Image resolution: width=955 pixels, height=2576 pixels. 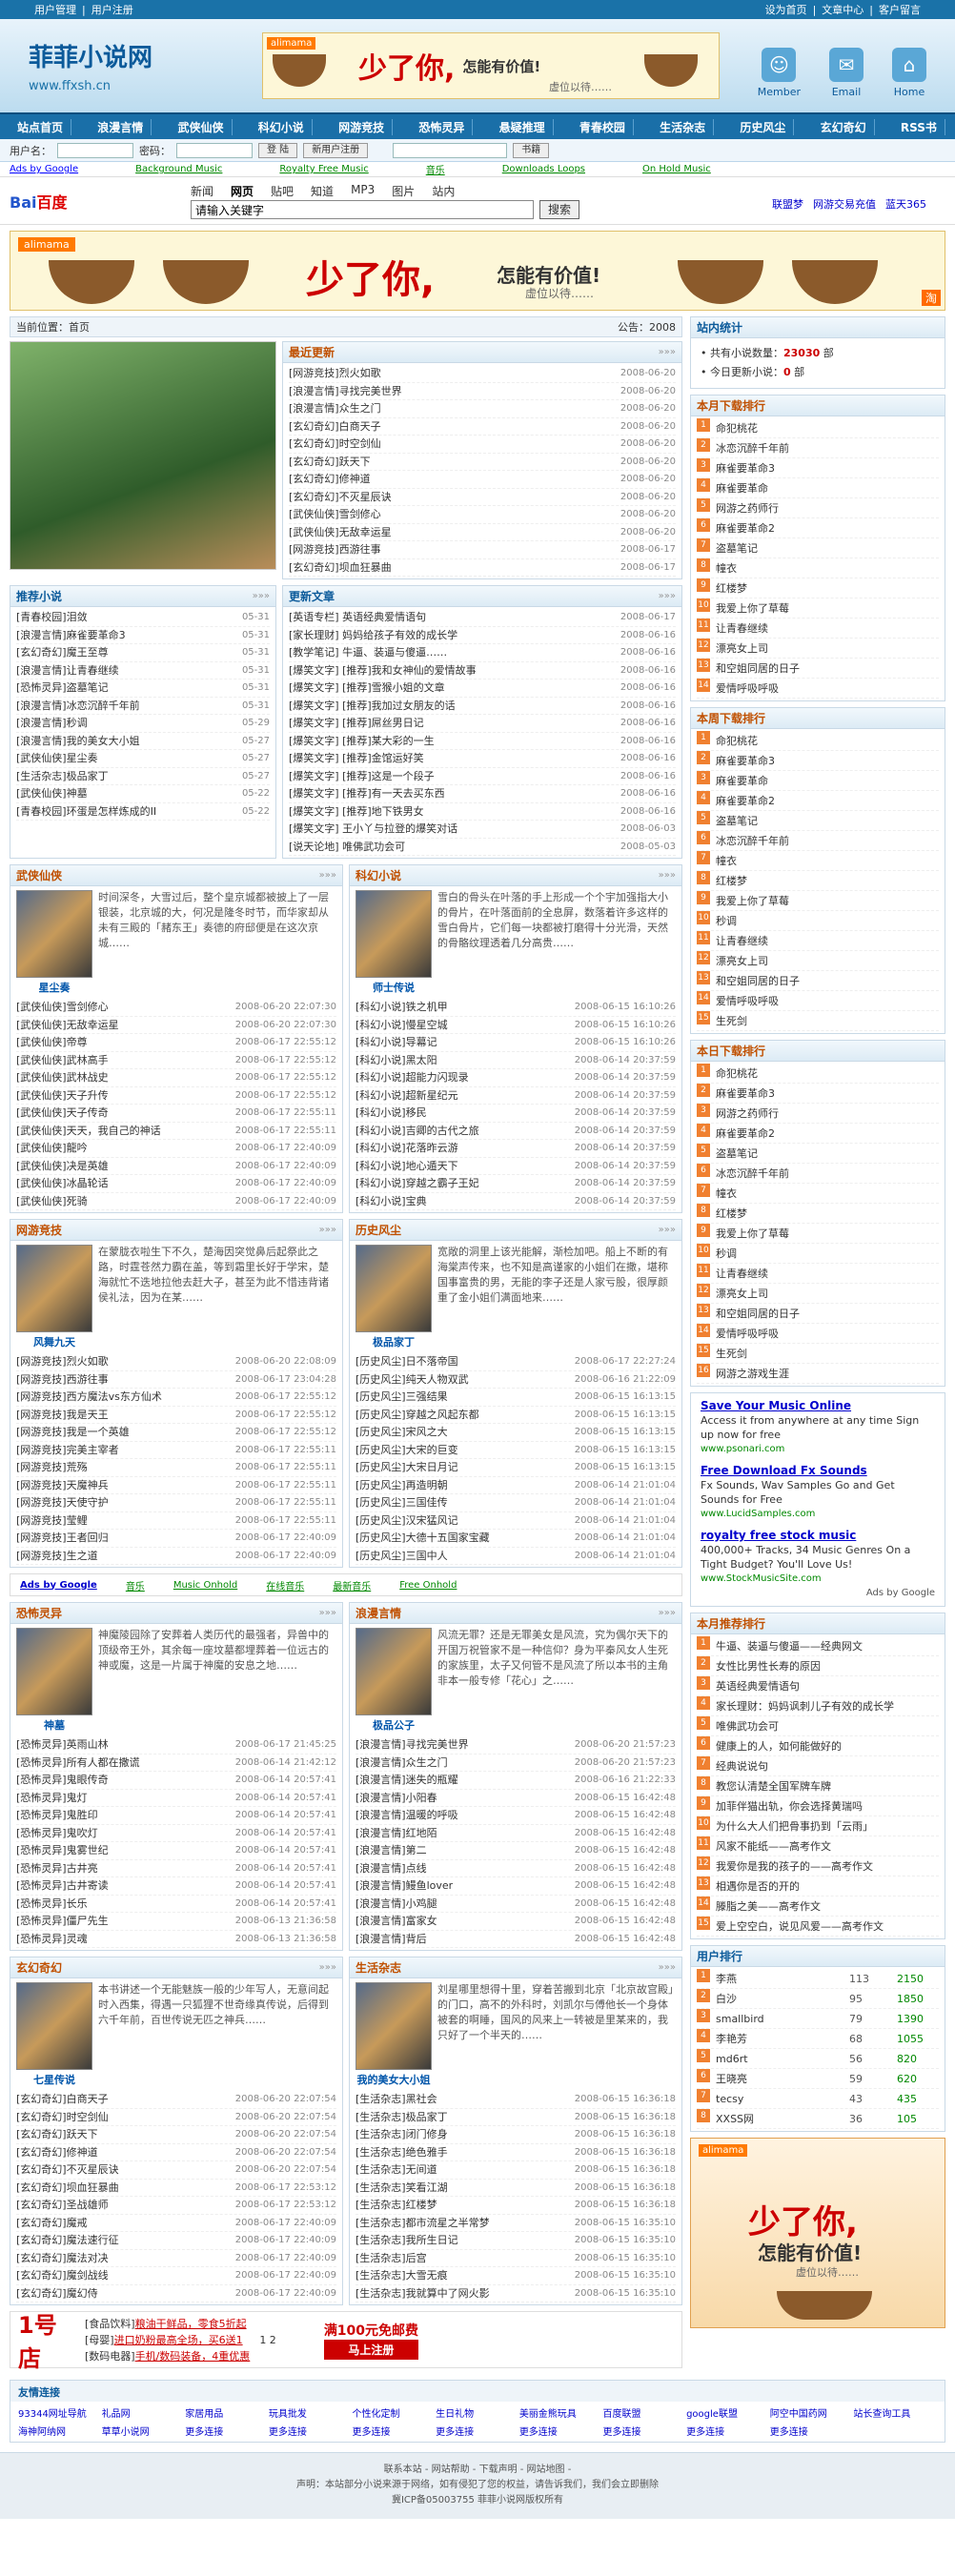 I want to click on friend-link: google联盟, so click(x=728, y=2412).